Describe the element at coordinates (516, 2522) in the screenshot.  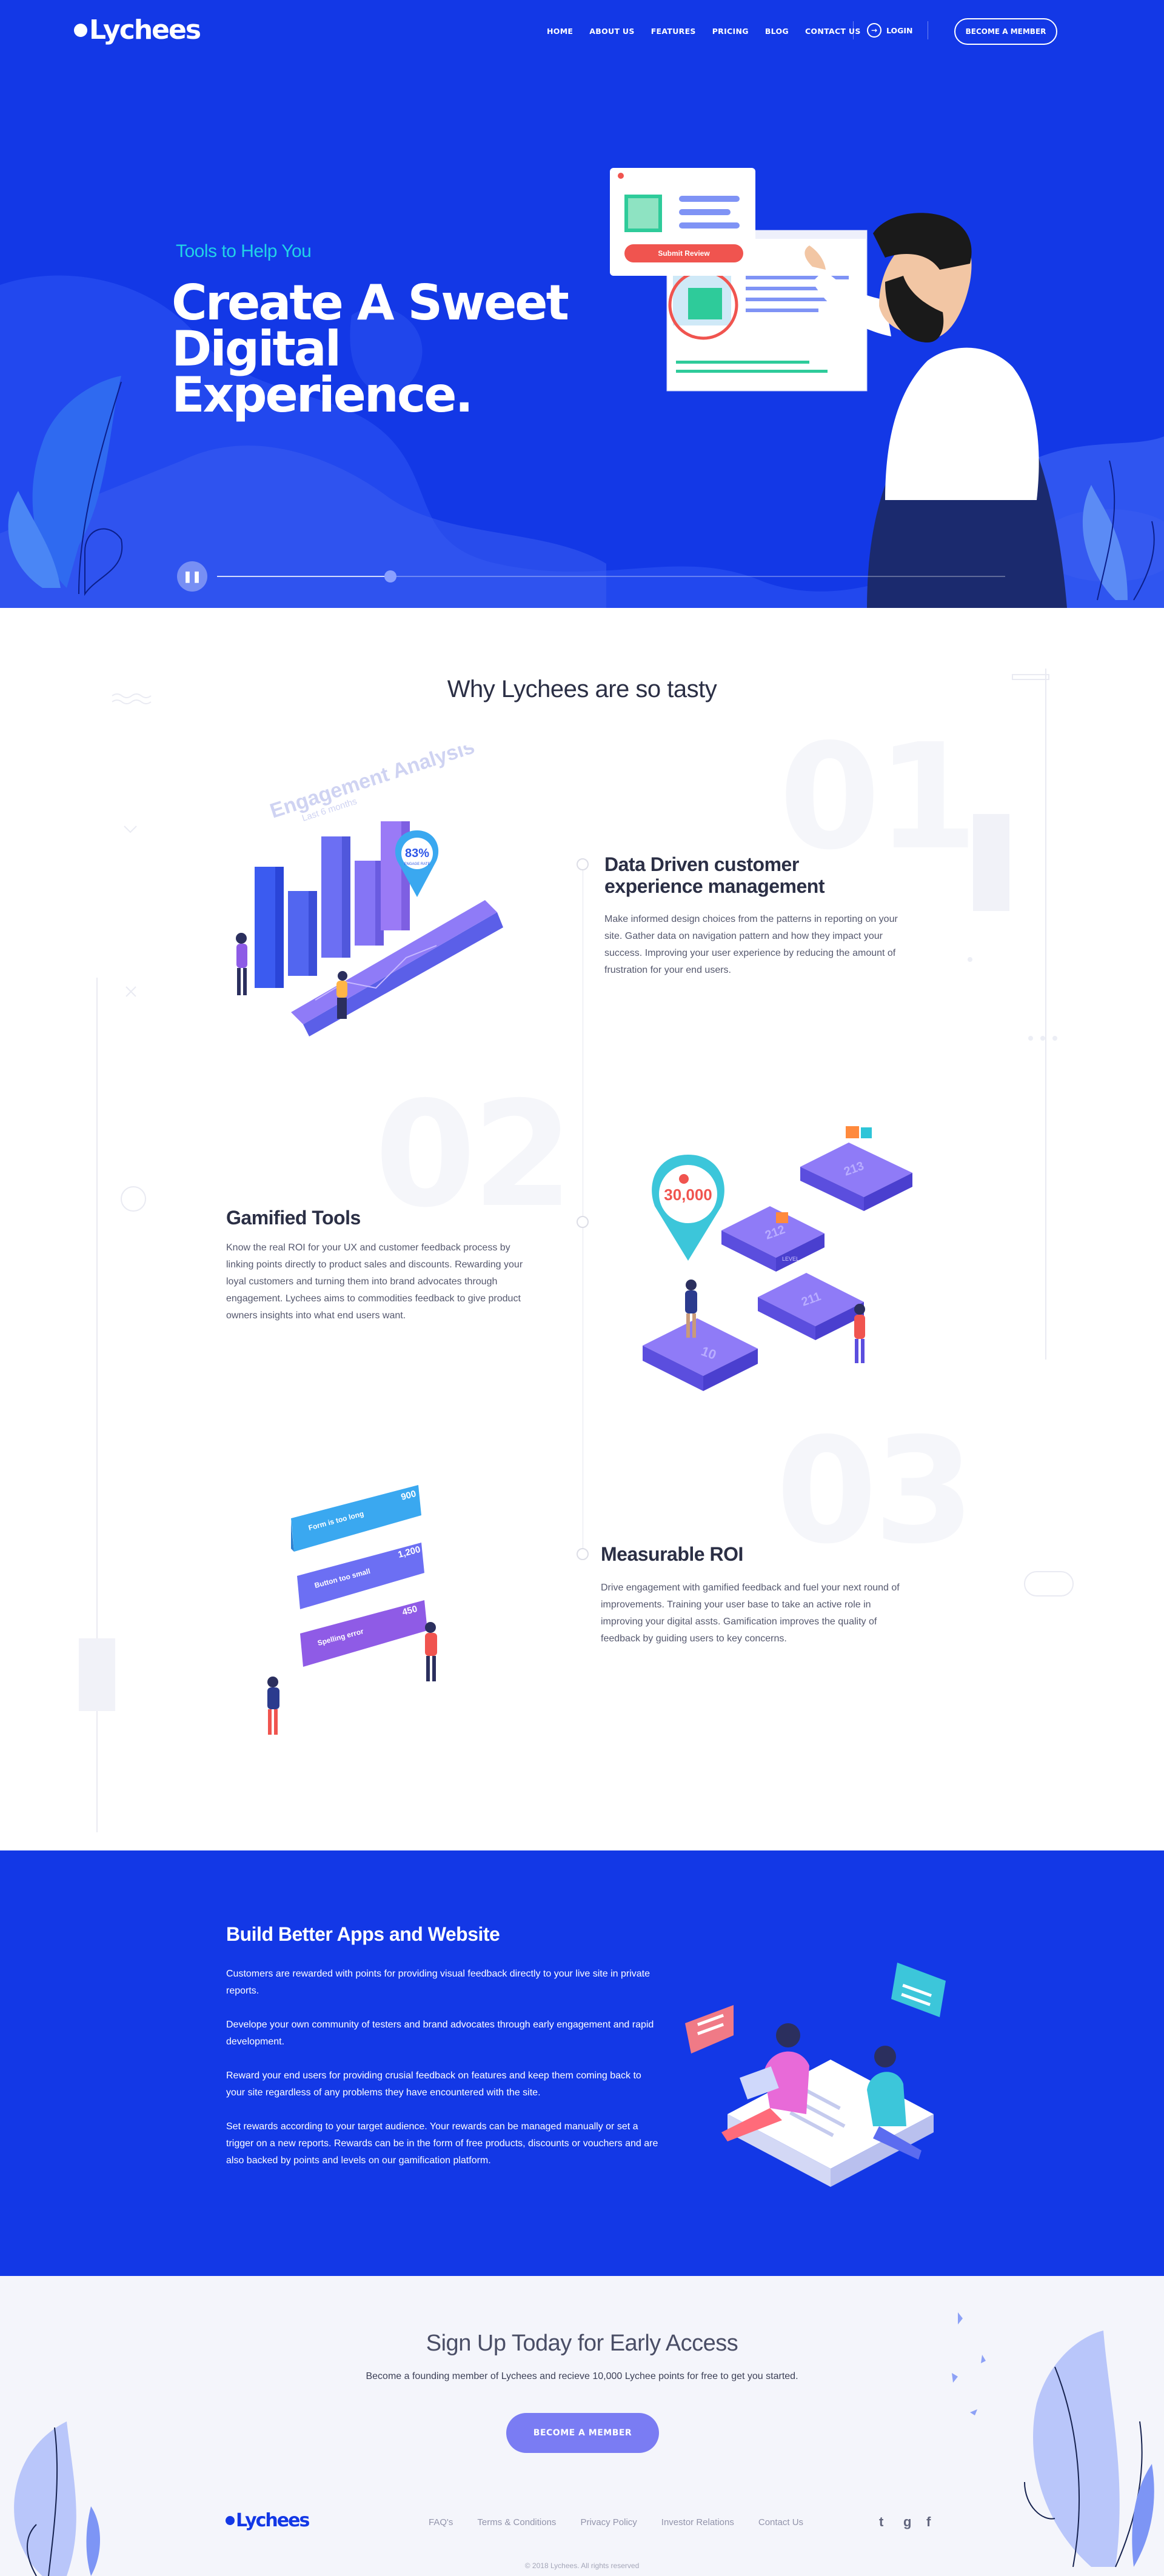
I see `footer-link-terms: Terms & Conditions` at that location.